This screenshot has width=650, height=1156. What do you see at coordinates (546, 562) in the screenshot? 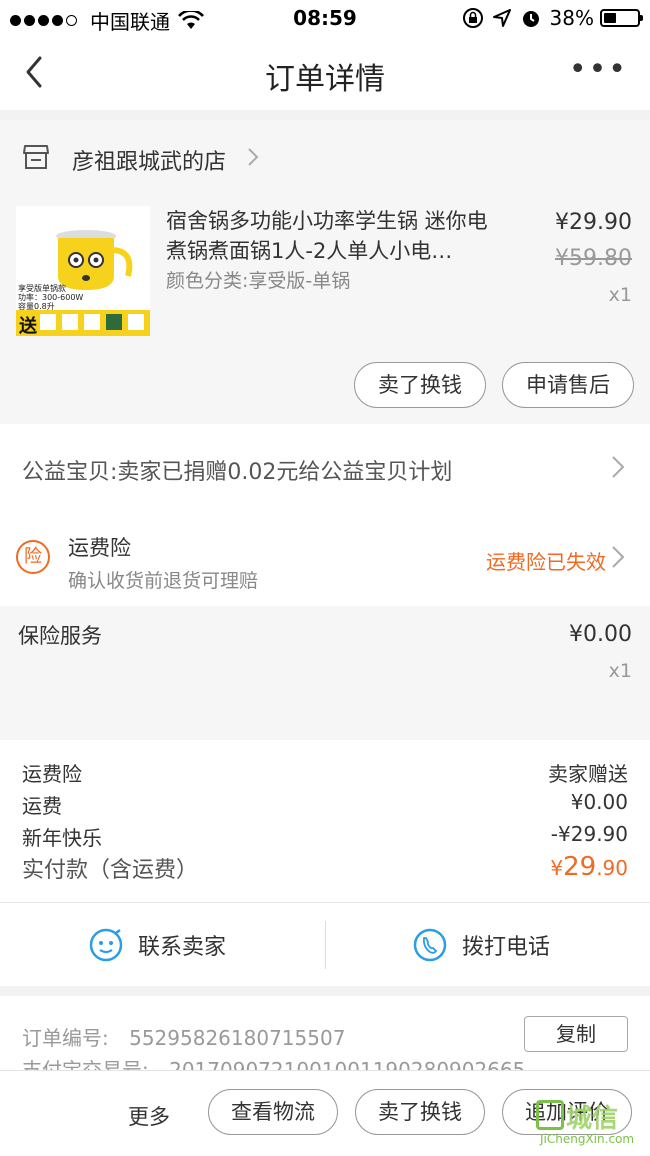
I see `shipping-insurance-status: 运费险已失效` at bounding box center [546, 562].